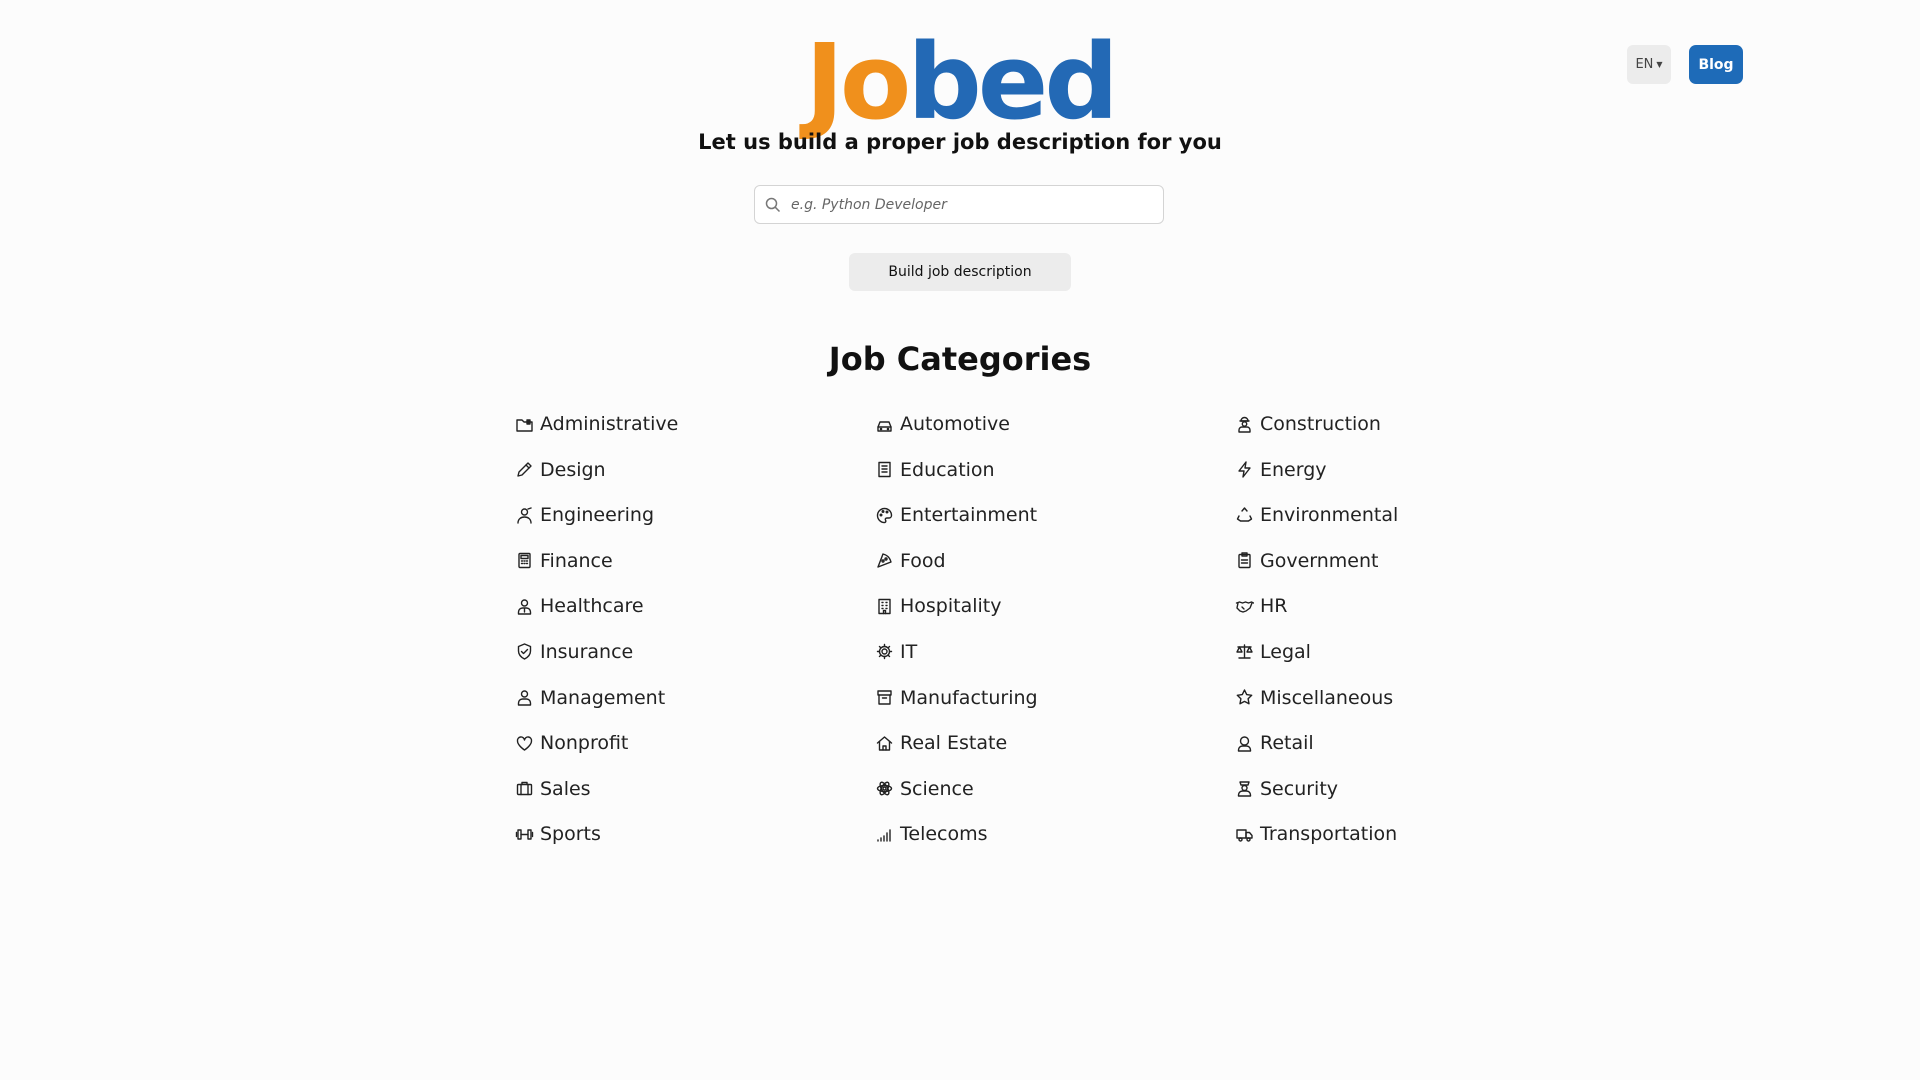 The width and height of the screenshot is (1920, 1080). What do you see at coordinates (695, 834) in the screenshot?
I see `category-sports: Sports` at bounding box center [695, 834].